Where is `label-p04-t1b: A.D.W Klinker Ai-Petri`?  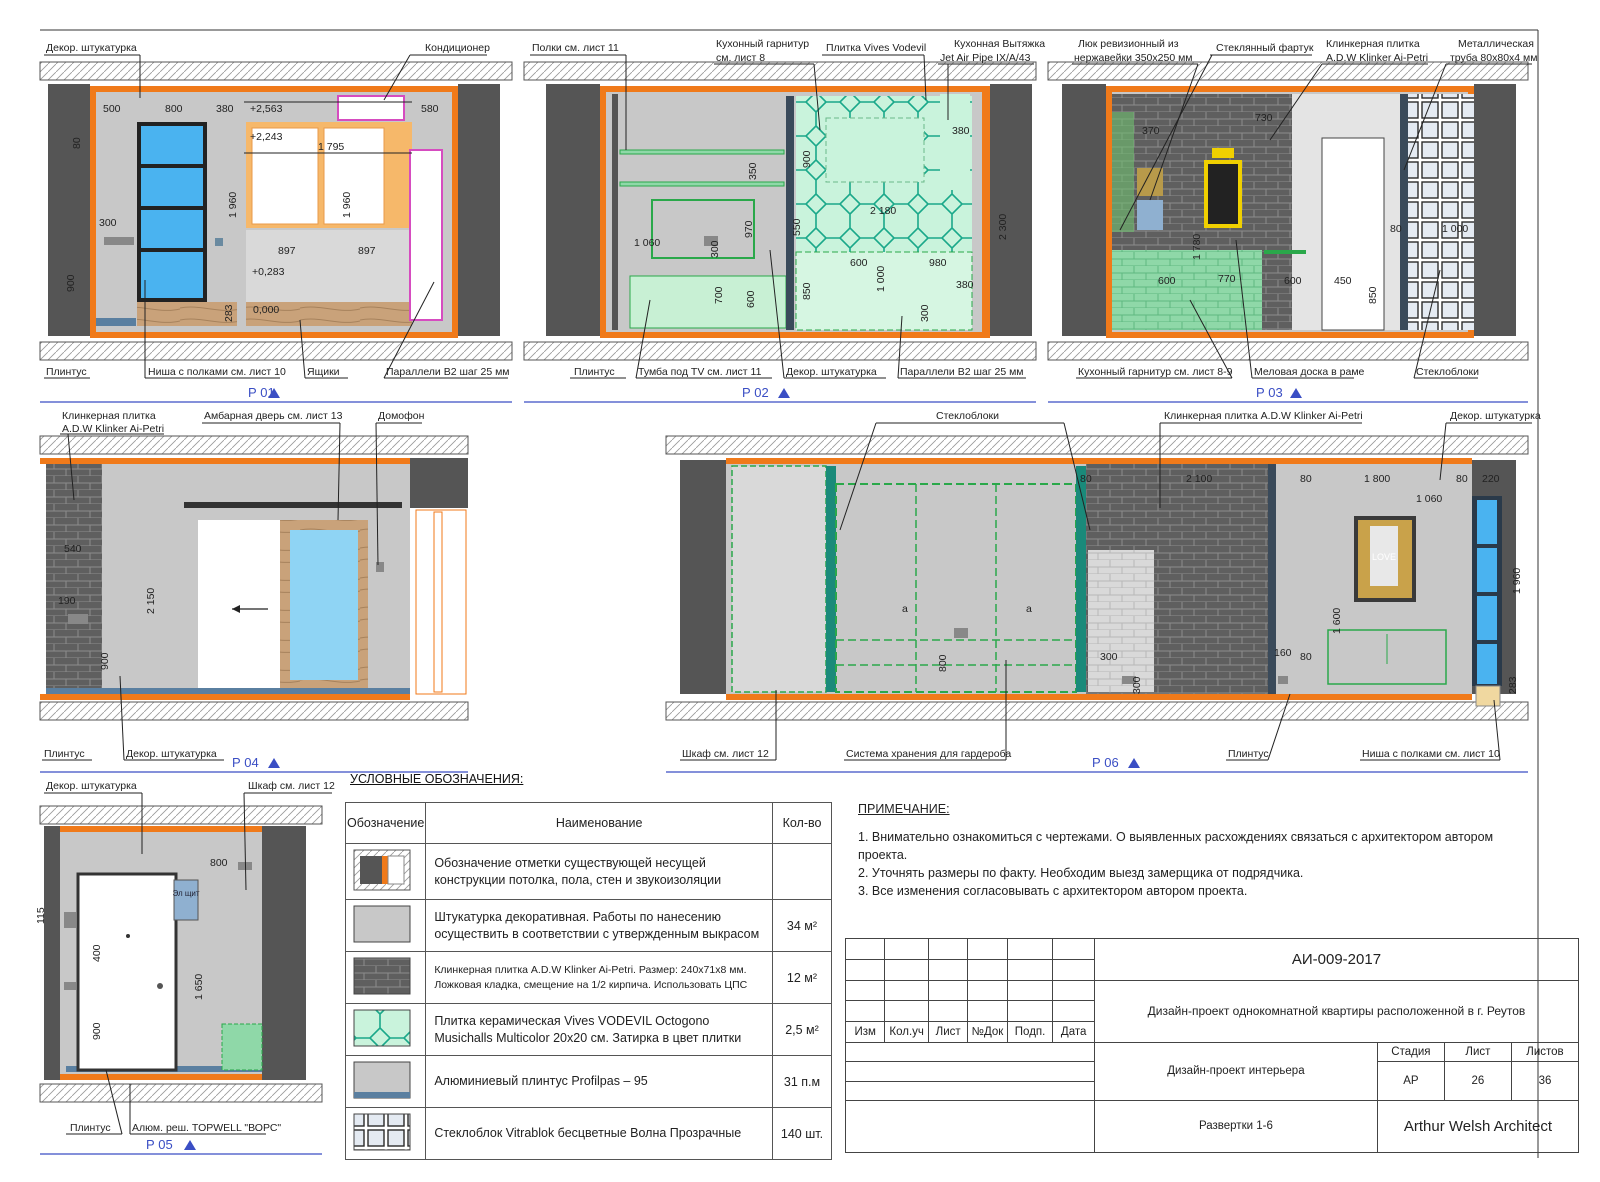
label-p04-t1b: A.D.W Klinker Ai-Petri is located at coordinates (113, 429).